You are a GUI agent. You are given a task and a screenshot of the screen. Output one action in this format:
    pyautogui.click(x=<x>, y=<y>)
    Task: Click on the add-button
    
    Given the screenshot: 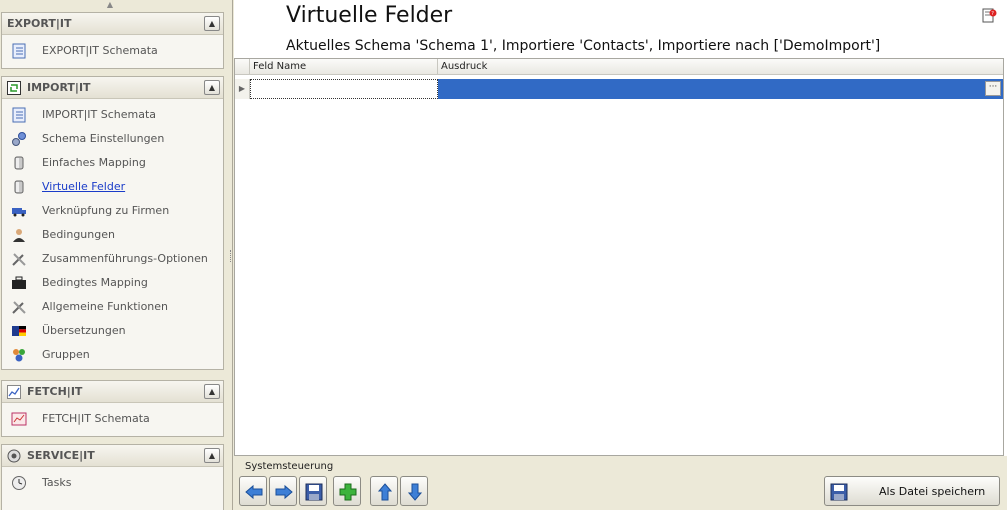 What is the action you would take?
    pyautogui.click(x=347, y=491)
    